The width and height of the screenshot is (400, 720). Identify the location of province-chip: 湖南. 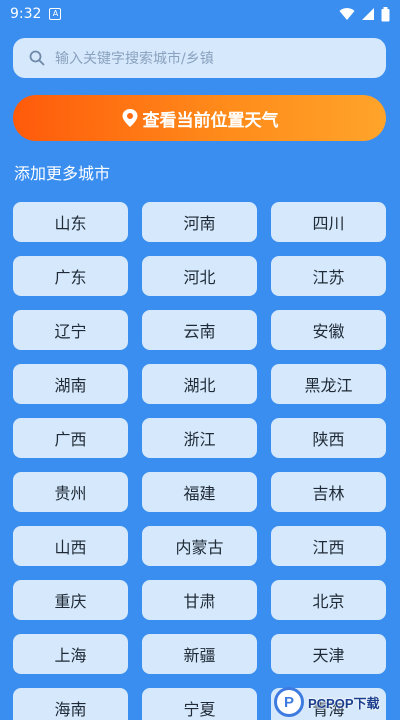
(70, 384).